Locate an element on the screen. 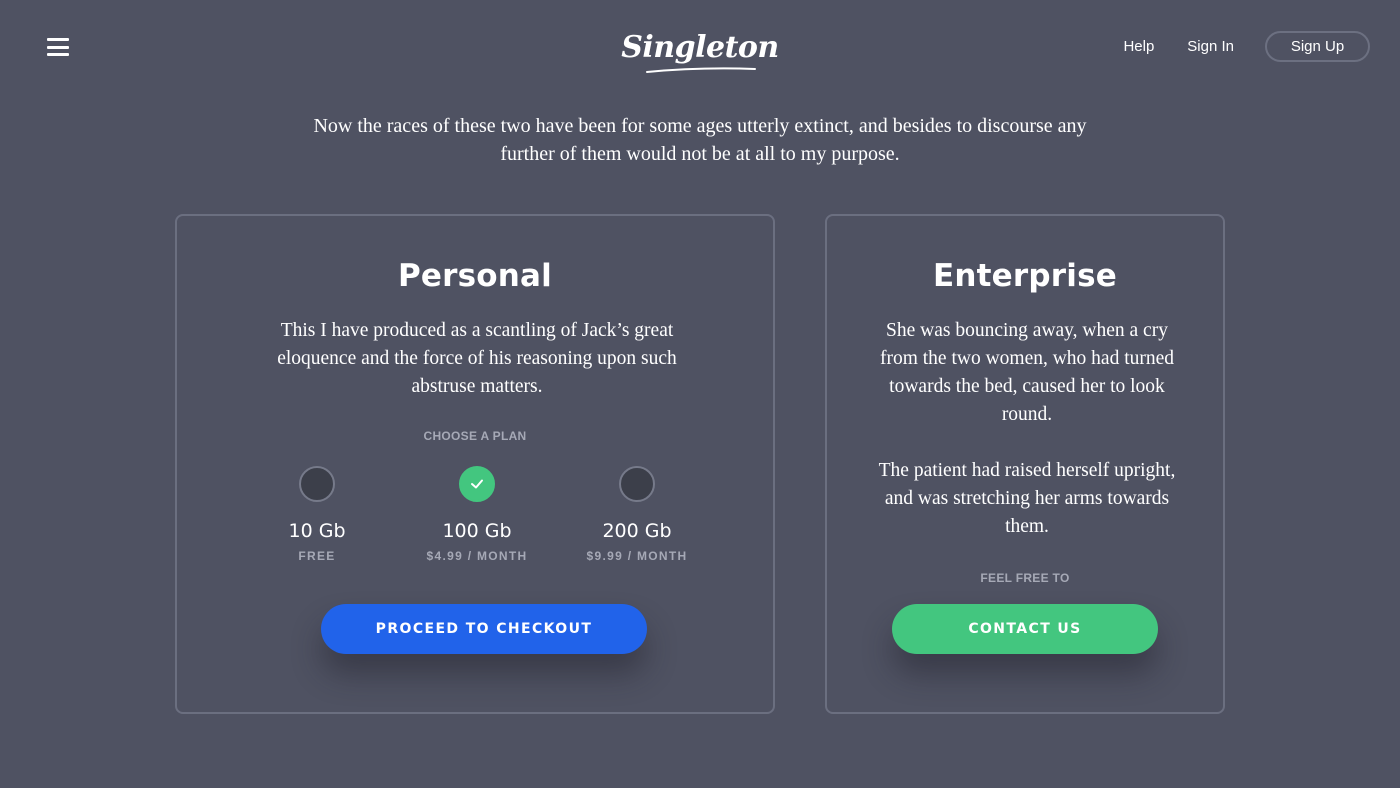  personal-title: Personal is located at coordinates (475, 276).